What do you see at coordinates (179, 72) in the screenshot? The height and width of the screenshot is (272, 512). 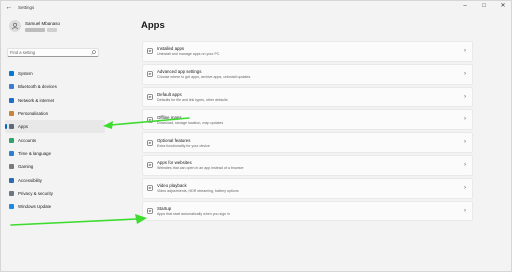 I see `card-title: Advanced app settings` at bounding box center [179, 72].